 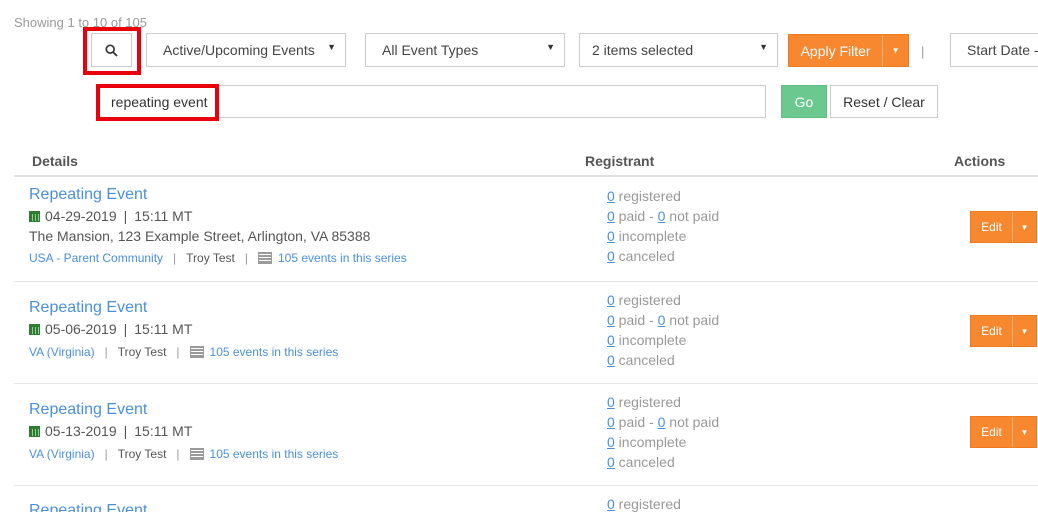 I want to click on sort-select: Start Date -, so click(x=994, y=50).